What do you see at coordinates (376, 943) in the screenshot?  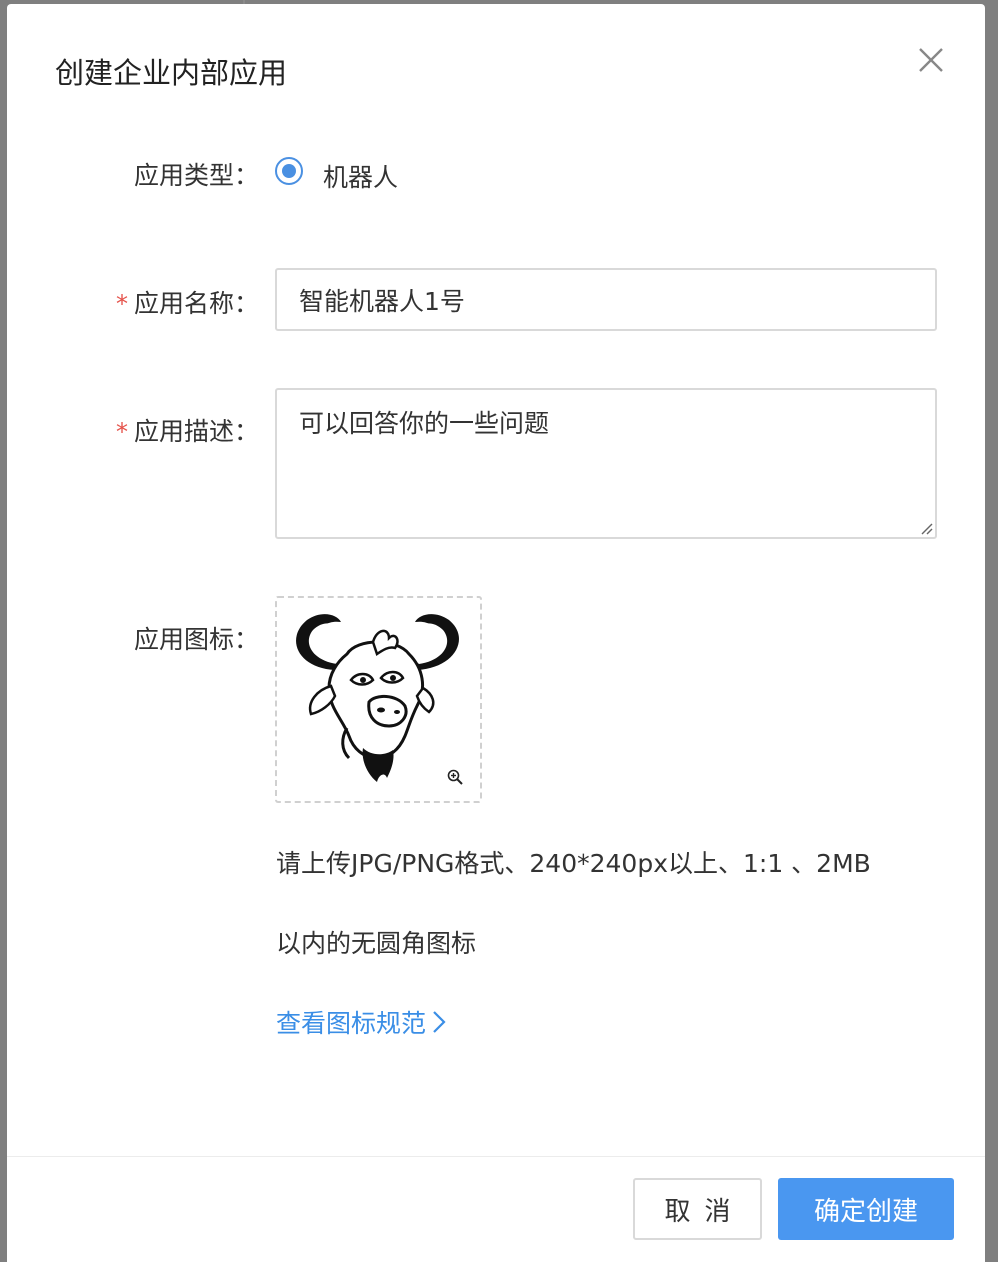 I see `upload-hint-line2: 以内的无圆角图标` at bounding box center [376, 943].